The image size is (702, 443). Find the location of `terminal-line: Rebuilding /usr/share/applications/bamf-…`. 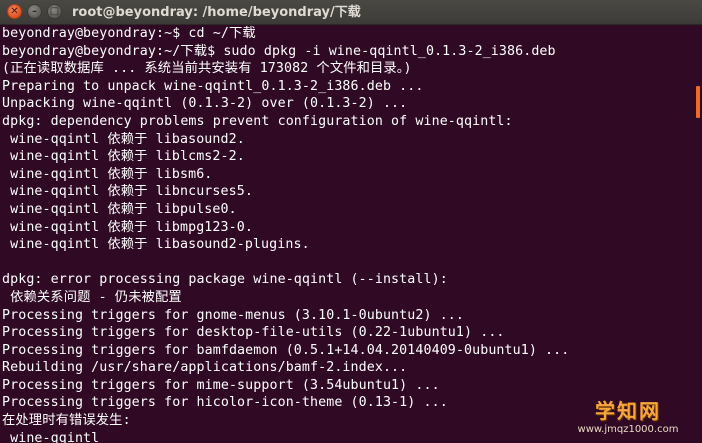

terminal-line: Rebuilding /usr/share/applications/bamf-… is located at coordinates (205, 368).